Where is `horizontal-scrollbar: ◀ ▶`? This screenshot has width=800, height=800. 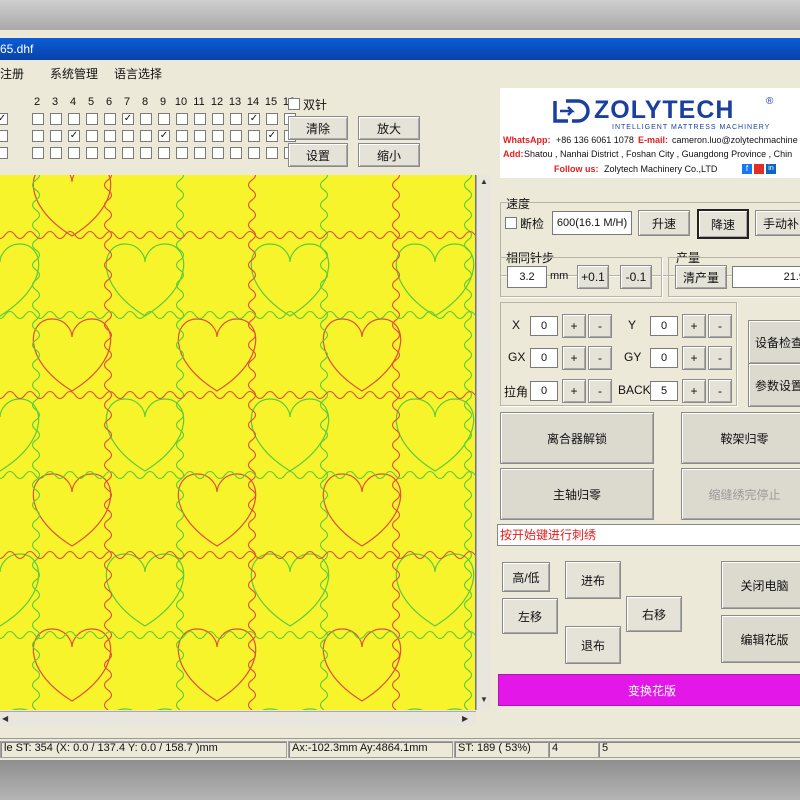
horizontal-scrollbar: ◀ ▶ is located at coordinates (238, 718).